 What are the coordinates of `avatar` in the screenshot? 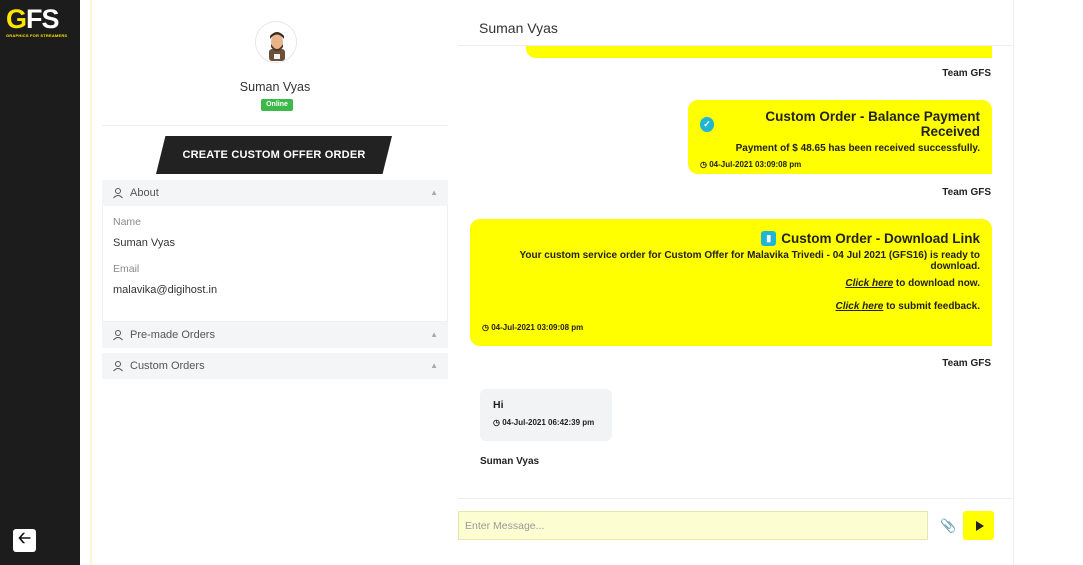 It's located at (276, 42).